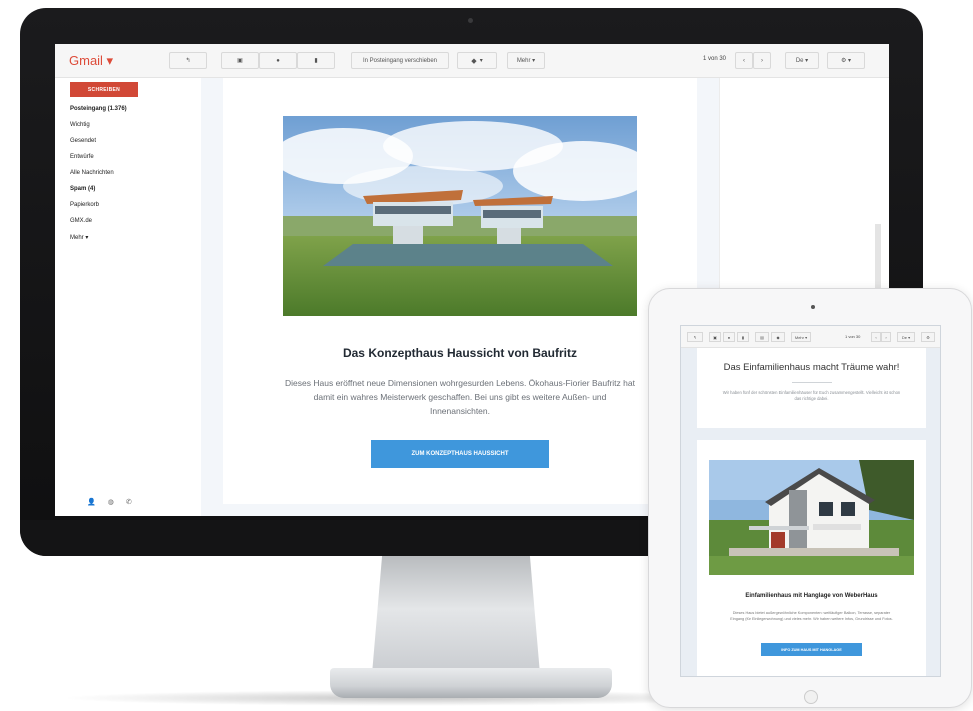  Describe the element at coordinates (715, 59) in the screenshot. I see `pager-text: 1 von 30` at that location.